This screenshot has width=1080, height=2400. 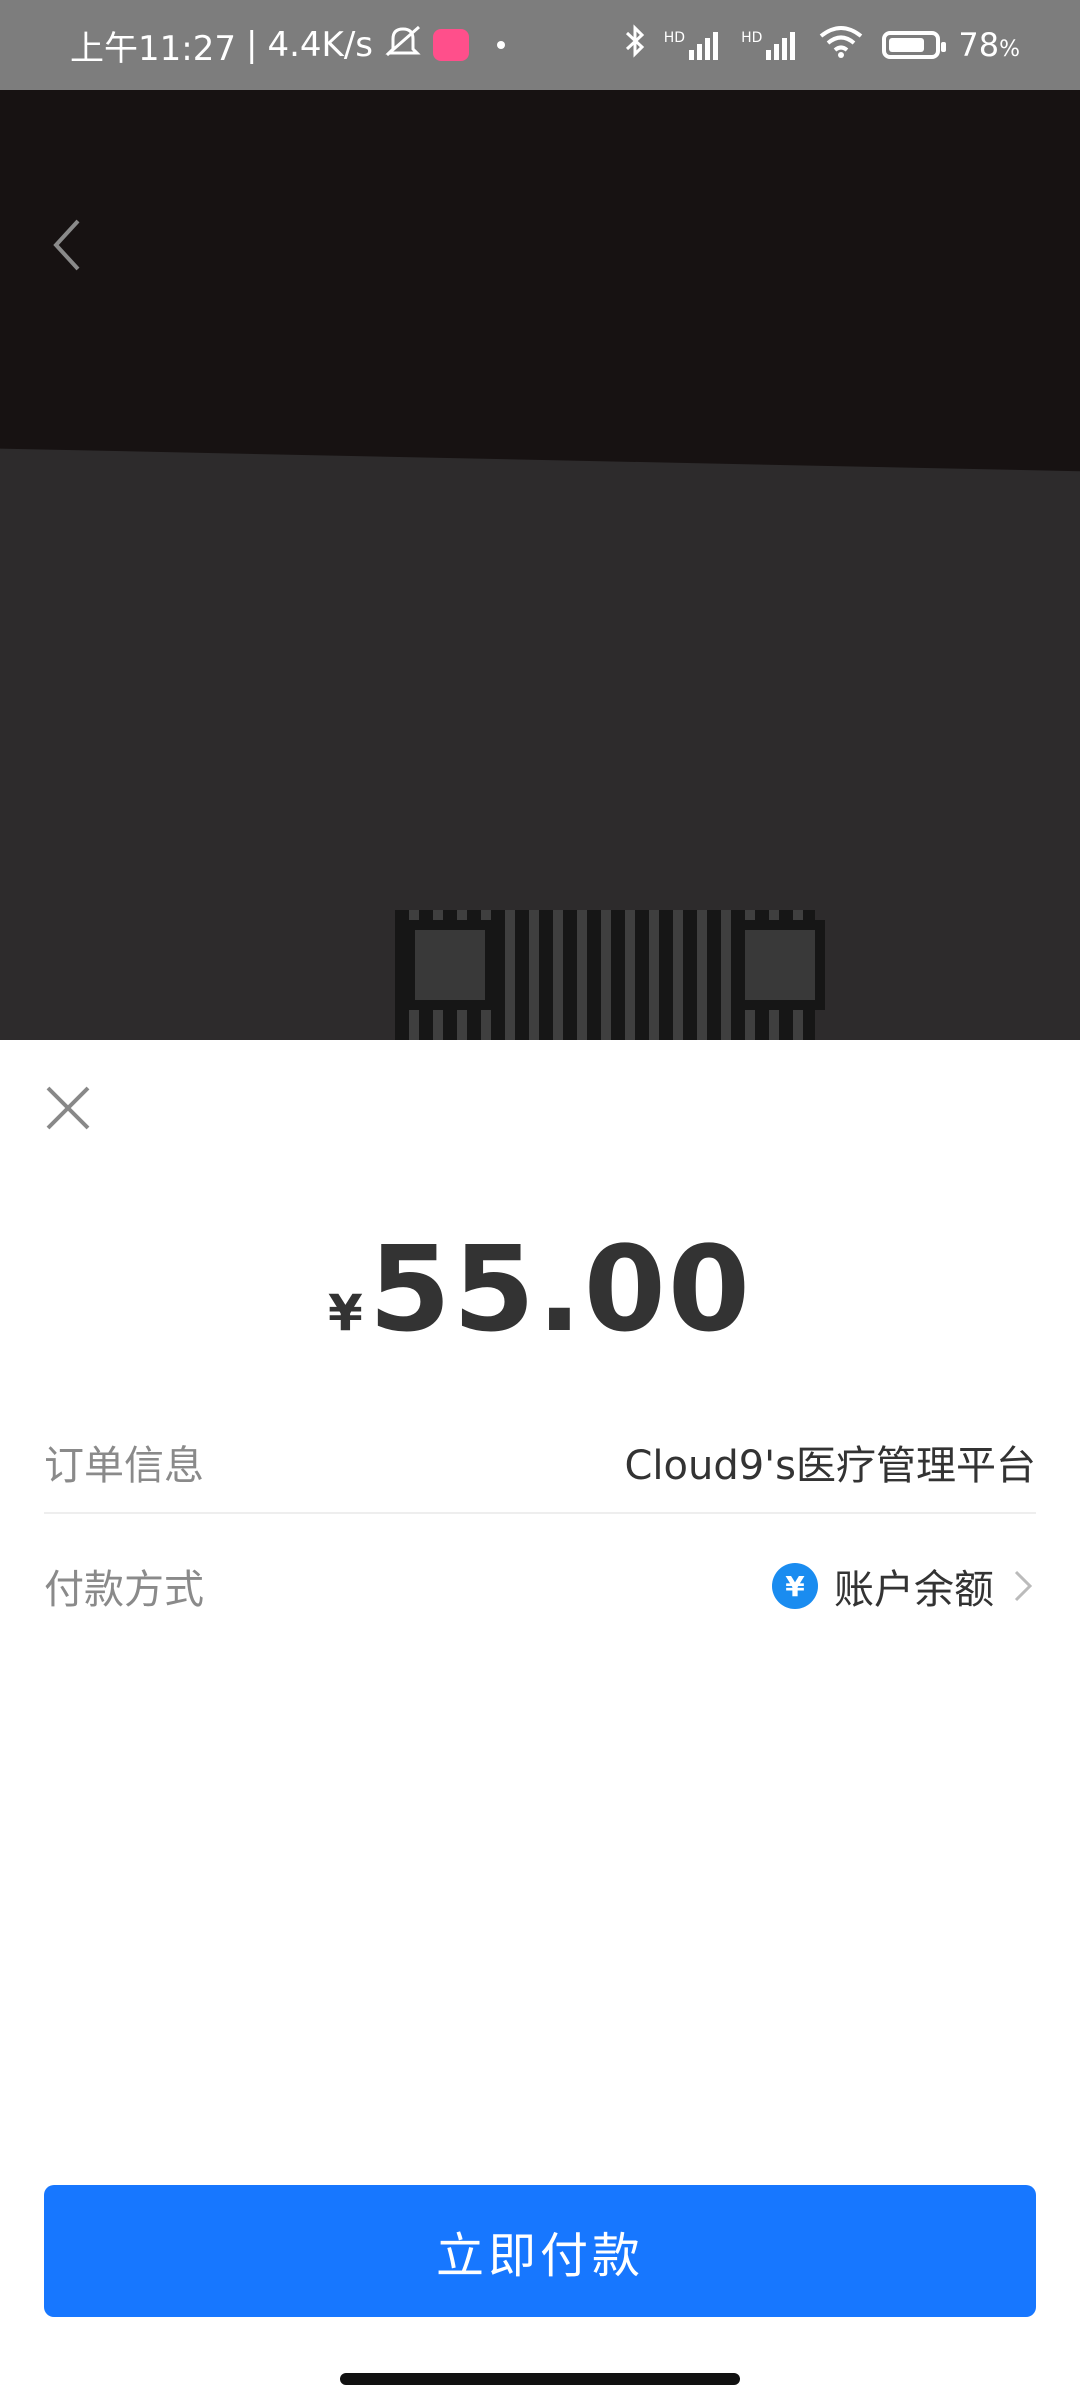 I want to click on dot-icon, so click(x=501, y=45).